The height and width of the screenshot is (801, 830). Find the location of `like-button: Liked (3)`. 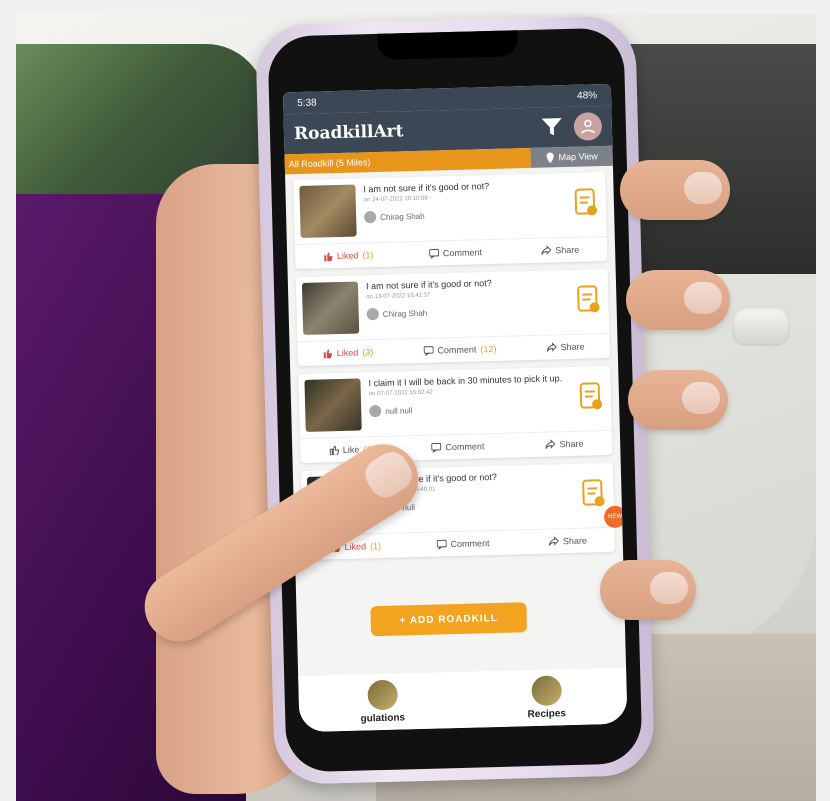

like-button: Liked (3) is located at coordinates (348, 353).